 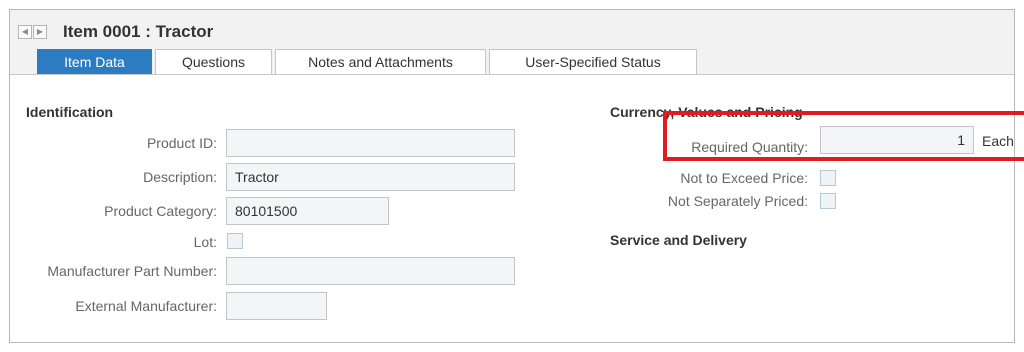 I want to click on lot-checkbox, so click(x=235, y=241).